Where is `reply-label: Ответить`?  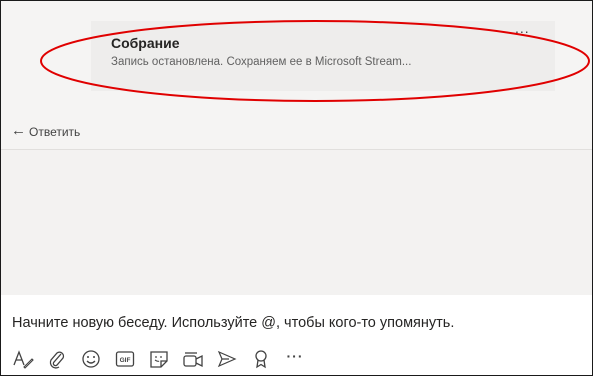 reply-label: Ответить is located at coordinates (55, 132).